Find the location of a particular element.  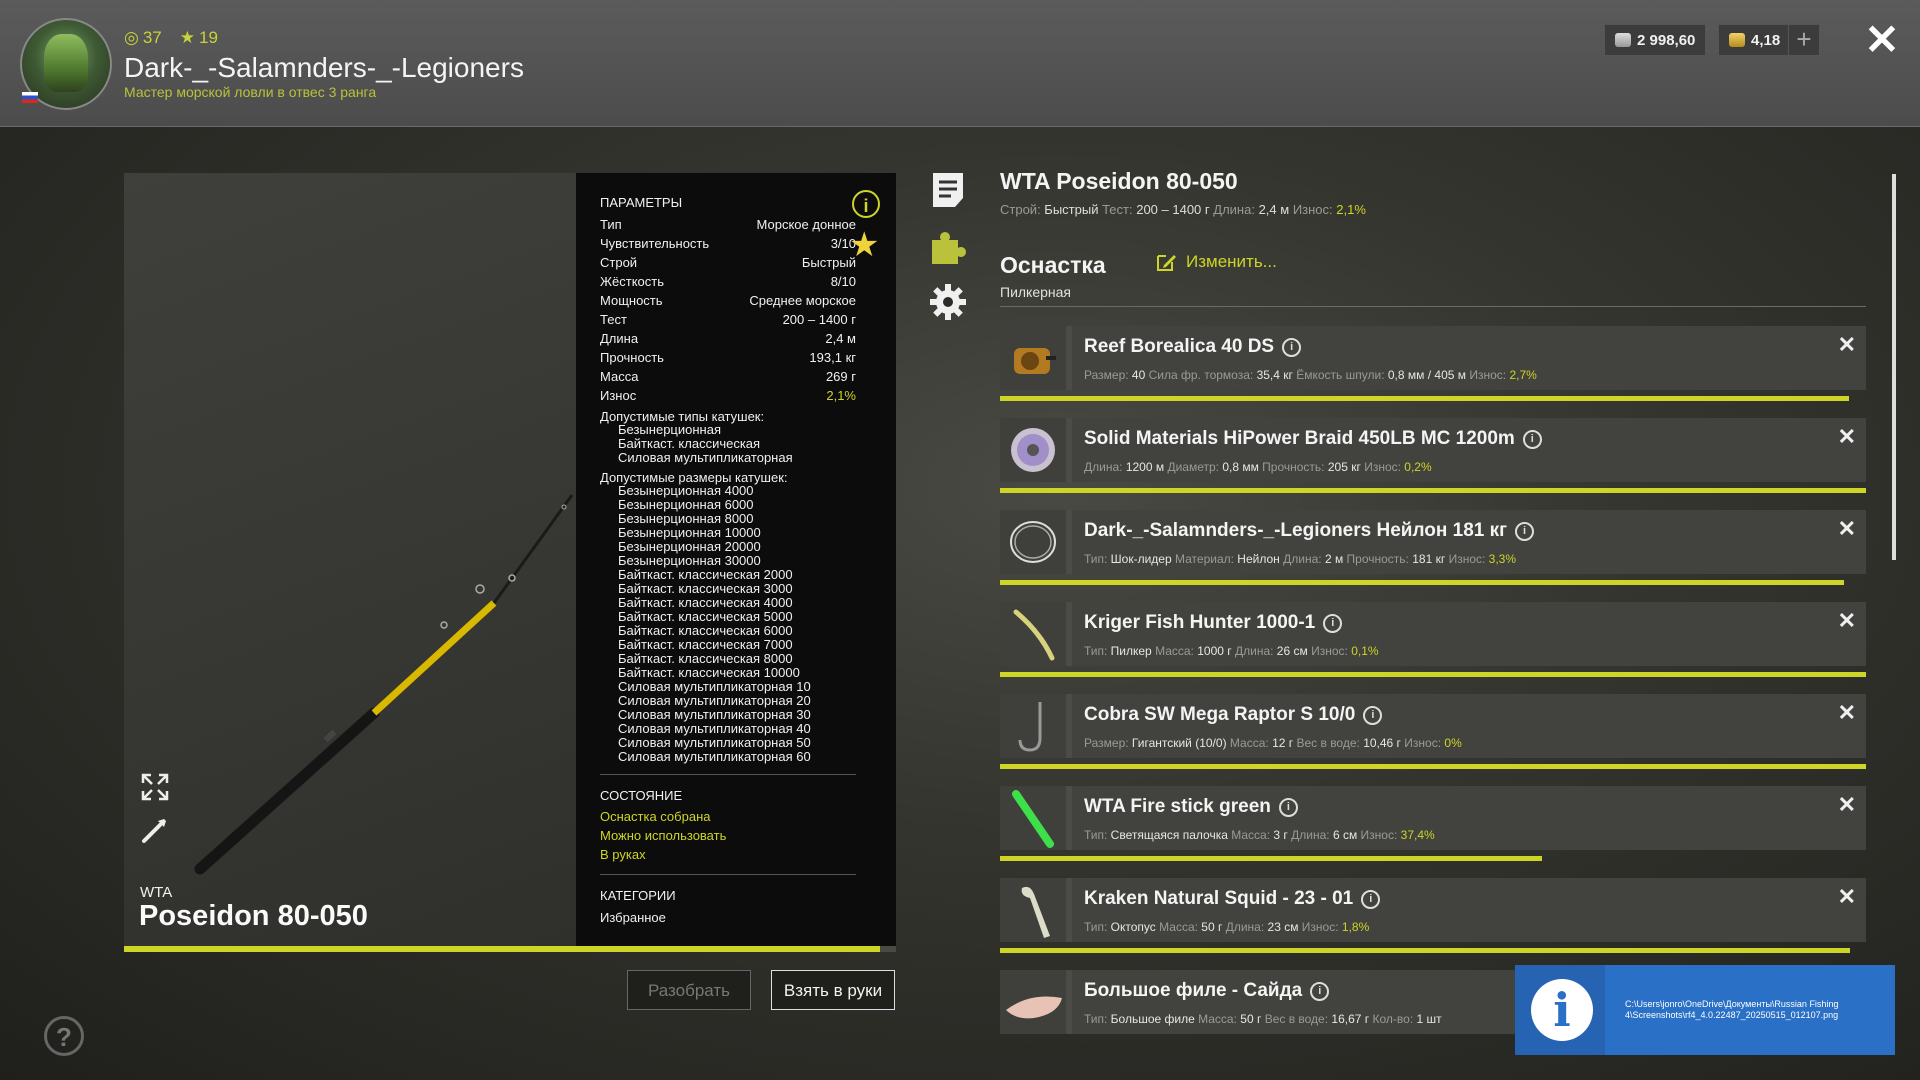

spec-value: 2,1% is located at coordinates (1351, 209).